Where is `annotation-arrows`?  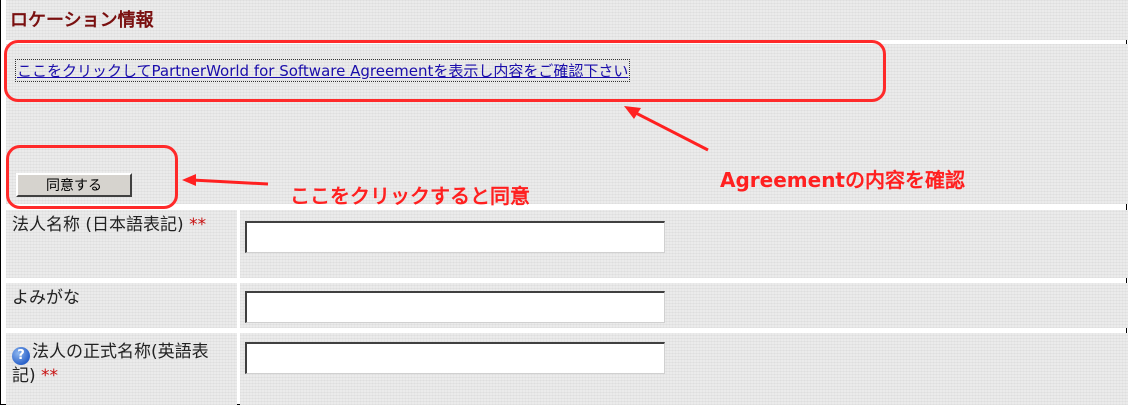
annotation-arrows is located at coordinates (445, 146).